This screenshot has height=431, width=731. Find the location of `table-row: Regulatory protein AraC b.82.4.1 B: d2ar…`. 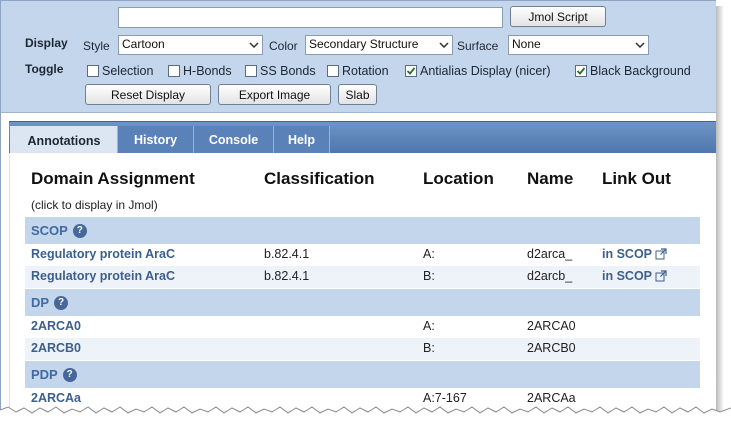

table-row: Regulatory protein AraC b.82.4.1 B: d2ar… is located at coordinates (362, 277).